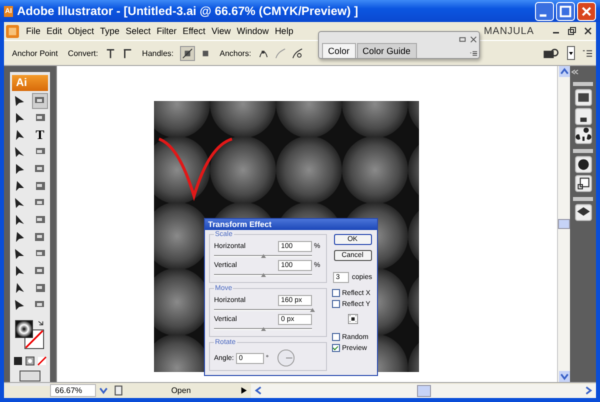  I want to click on scroll-down-icon, so click(564, 376).